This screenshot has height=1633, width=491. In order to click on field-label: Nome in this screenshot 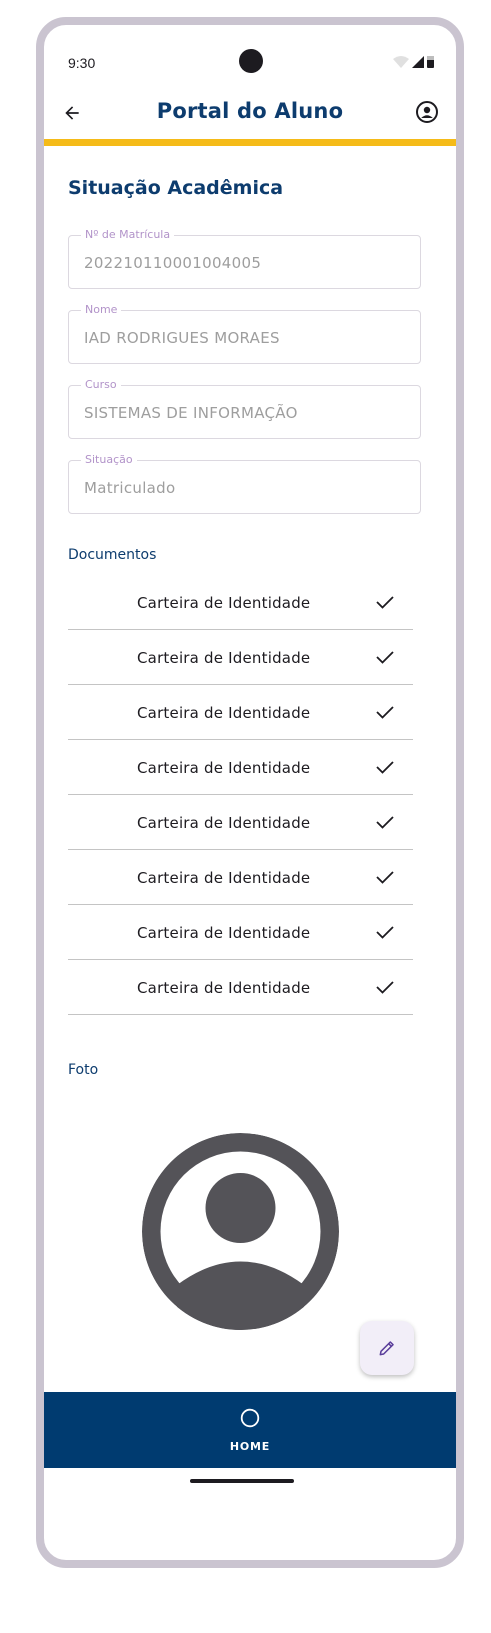, I will do `click(101, 309)`.